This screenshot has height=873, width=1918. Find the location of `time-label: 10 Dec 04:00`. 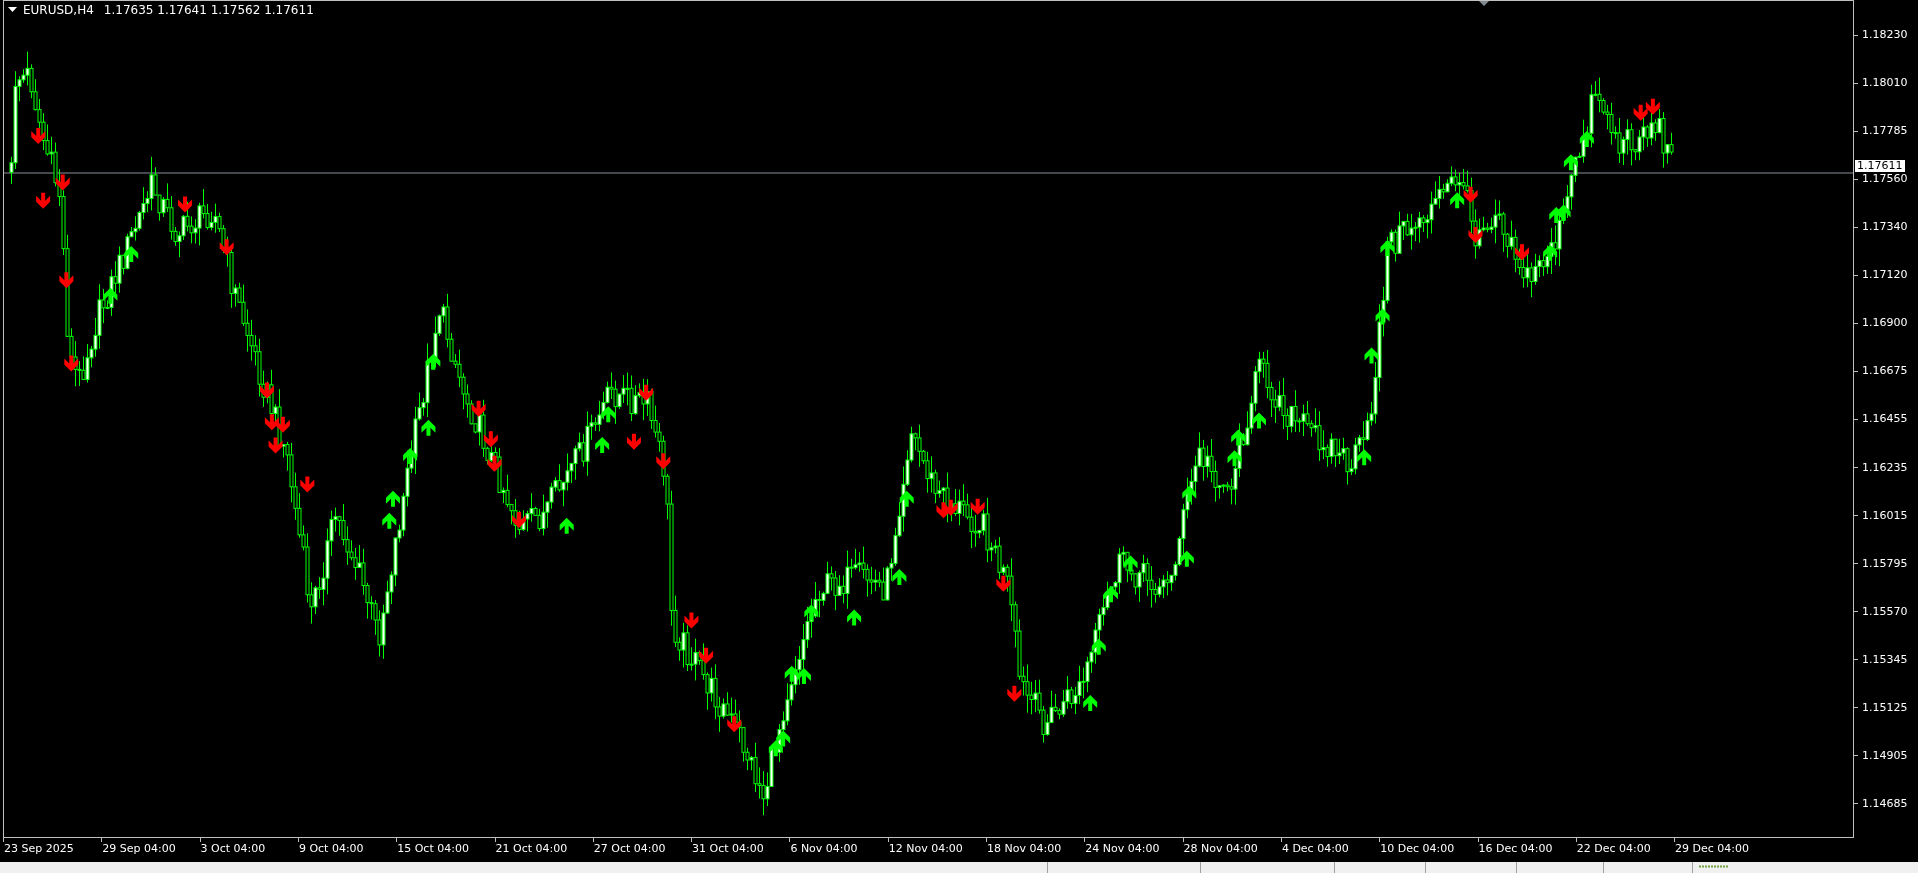

time-label: 10 Dec 04:00 is located at coordinates (1417, 849).